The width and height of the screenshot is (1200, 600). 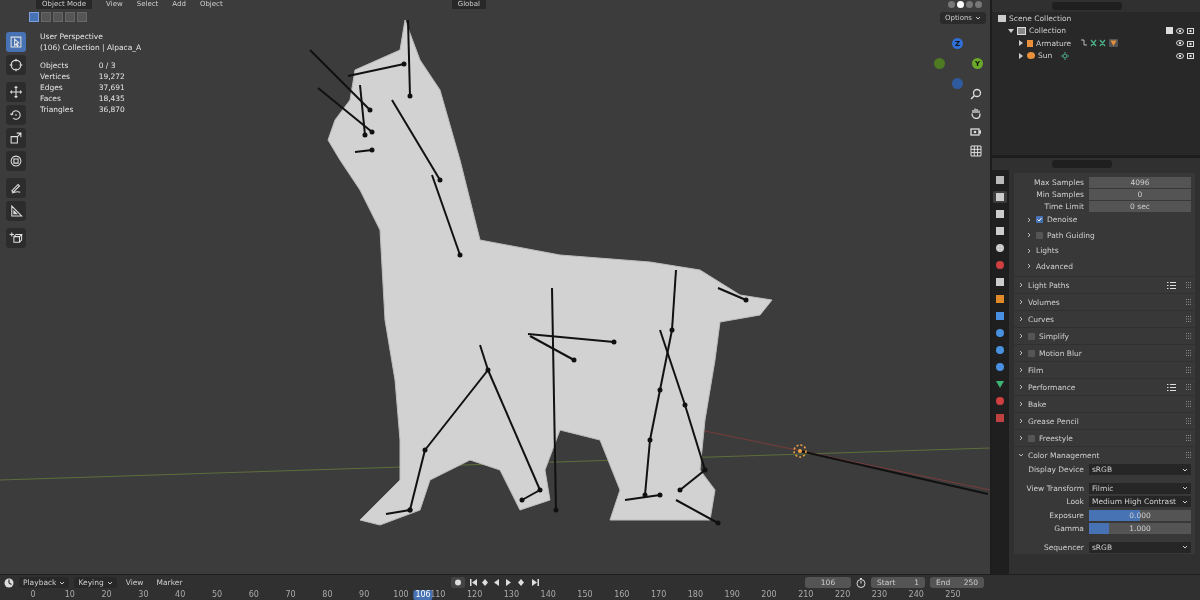 What do you see at coordinates (1169, 31) in the screenshot?
I see `exclude-checkbox` at bounding box center [1169, 31].